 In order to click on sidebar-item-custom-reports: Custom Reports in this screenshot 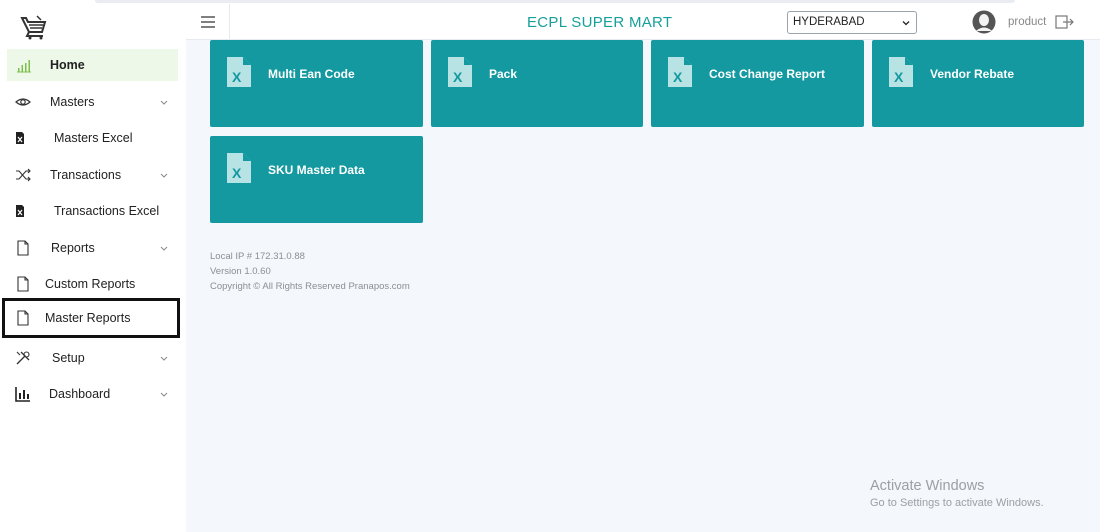, I will do `click(92, 284)`.